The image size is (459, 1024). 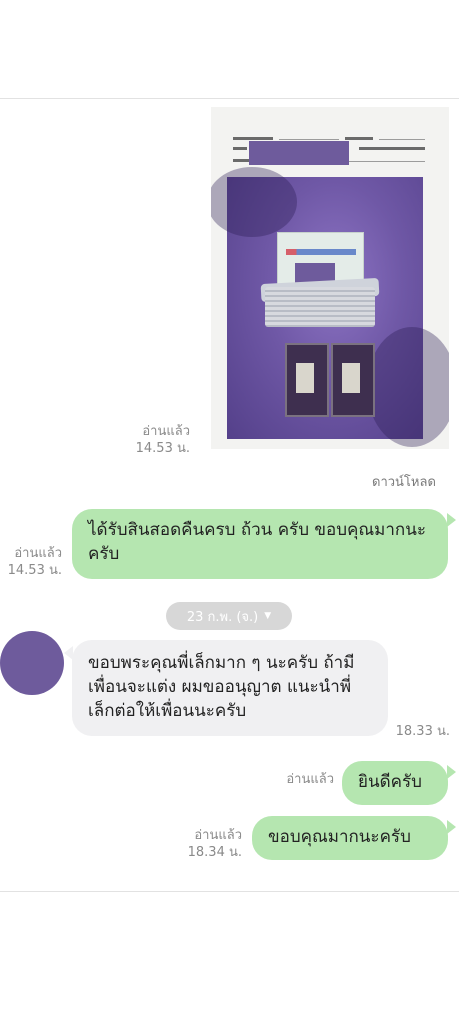 What do you see at coordinates (34, 562) in the screenshot?
I see `message-1-read-status: อ่านแล้ว 14.53 น.` at bounding box center [34, 562].